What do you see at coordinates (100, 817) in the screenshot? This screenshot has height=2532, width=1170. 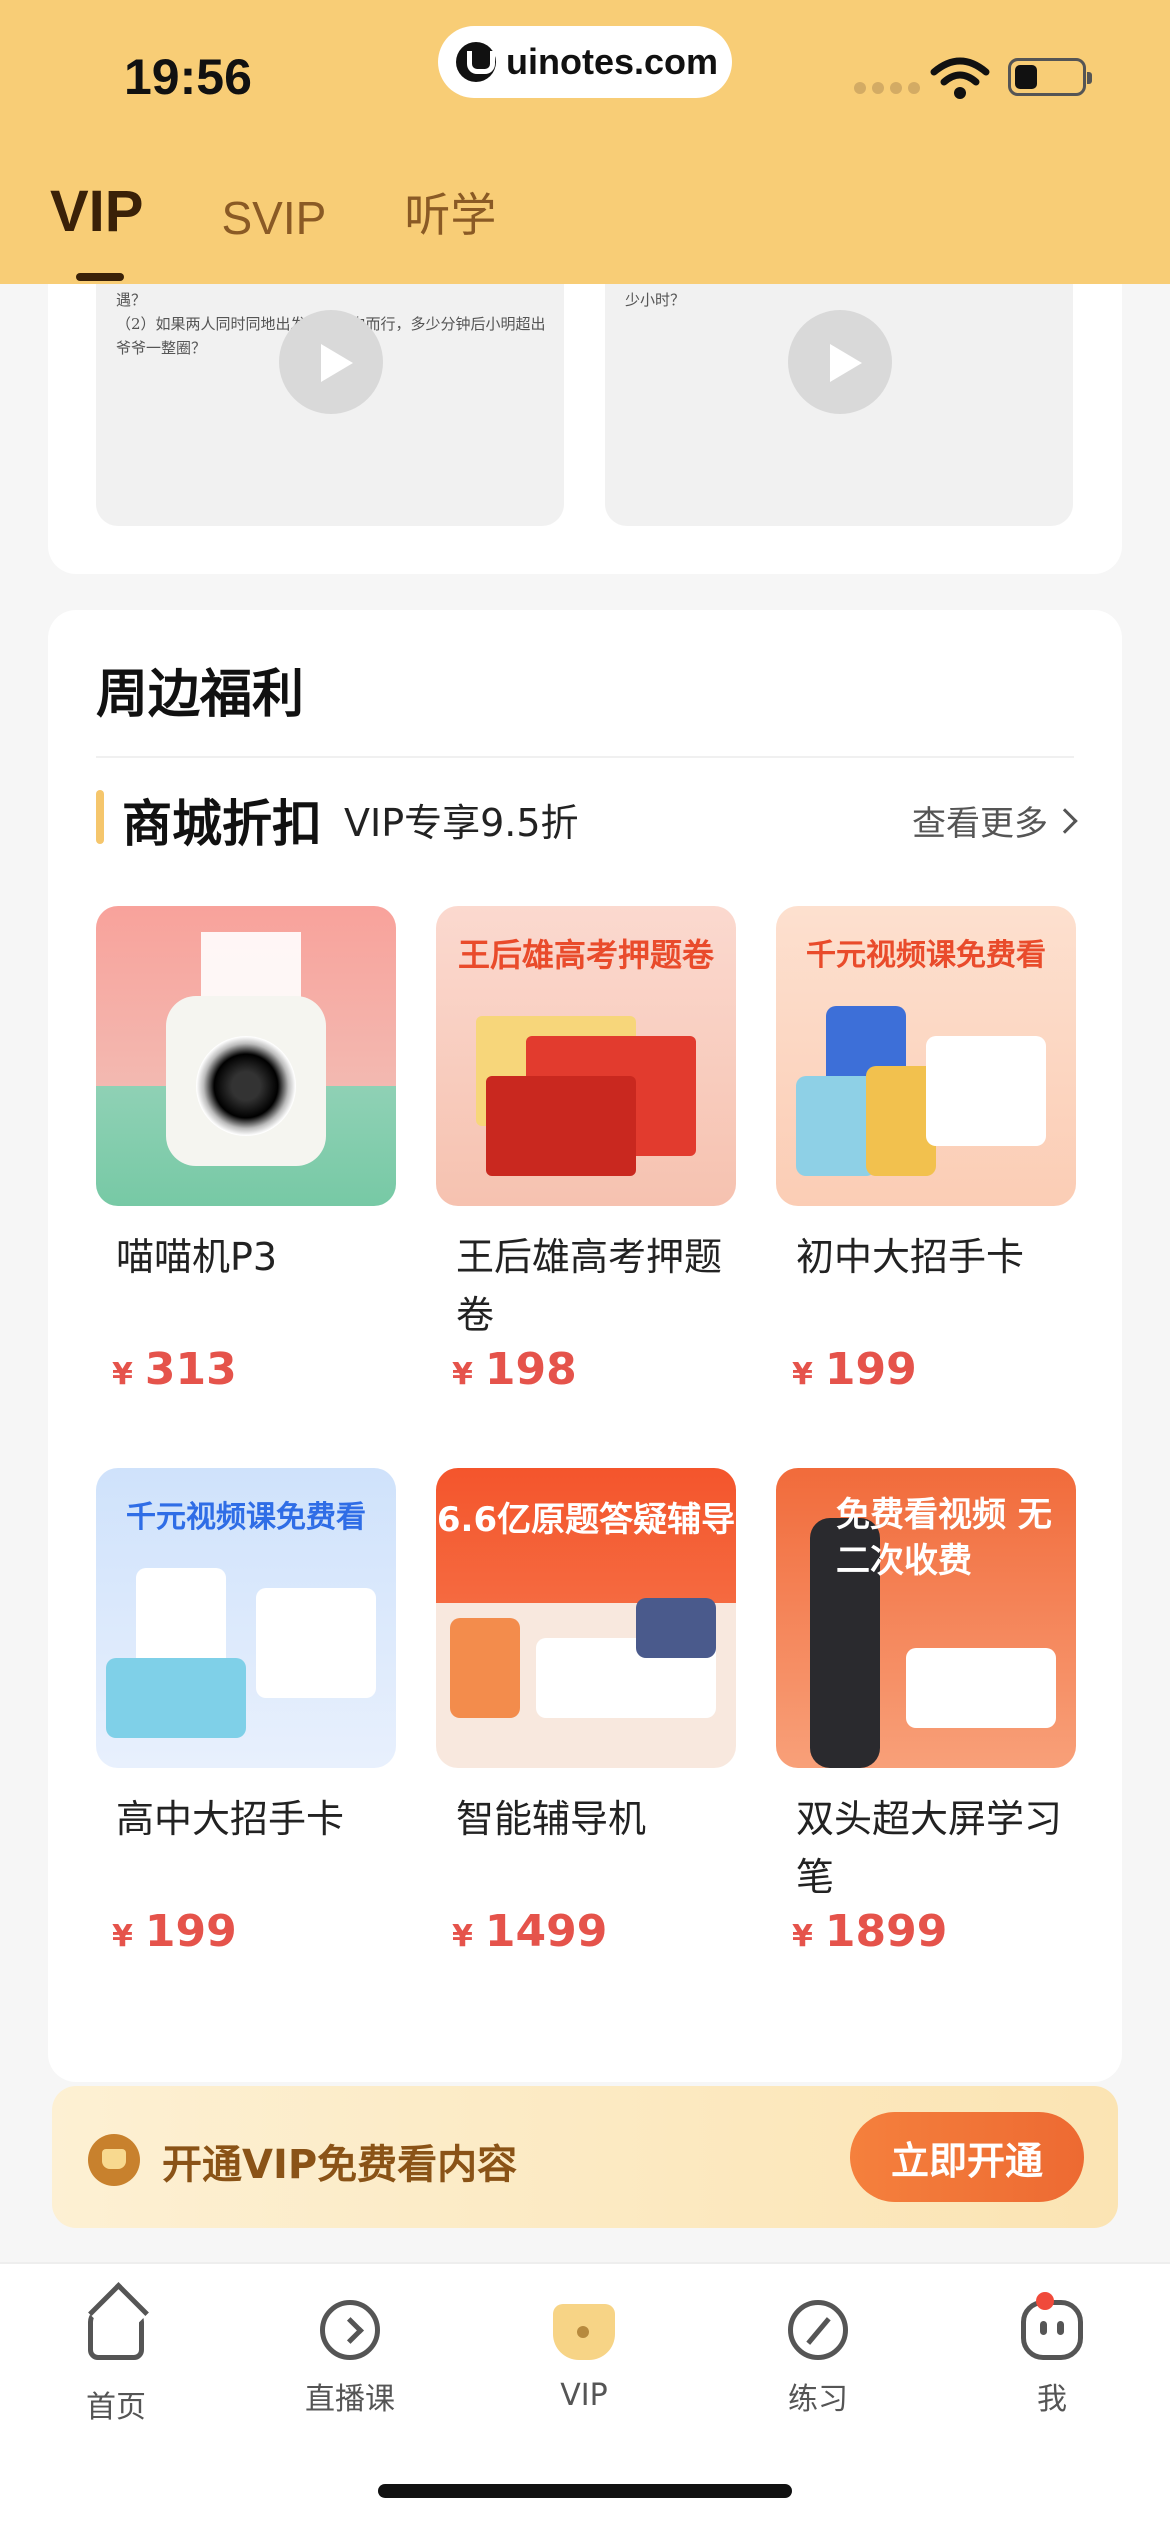 I see `accent-bar` at bounding box center [100, 817].